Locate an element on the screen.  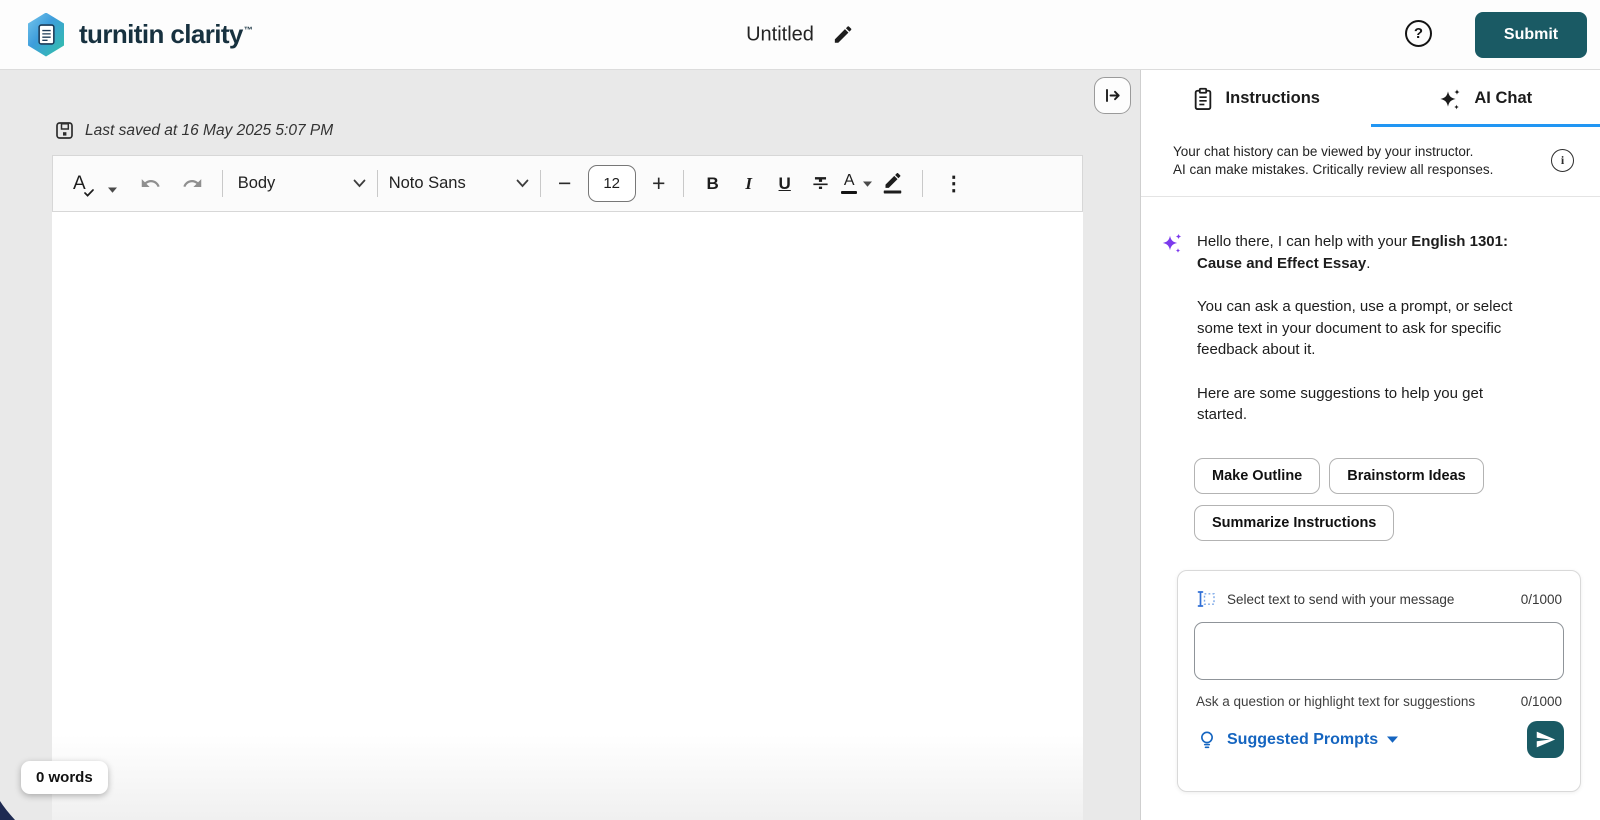
sparkle-icon is located at coordinates (1450, 98).